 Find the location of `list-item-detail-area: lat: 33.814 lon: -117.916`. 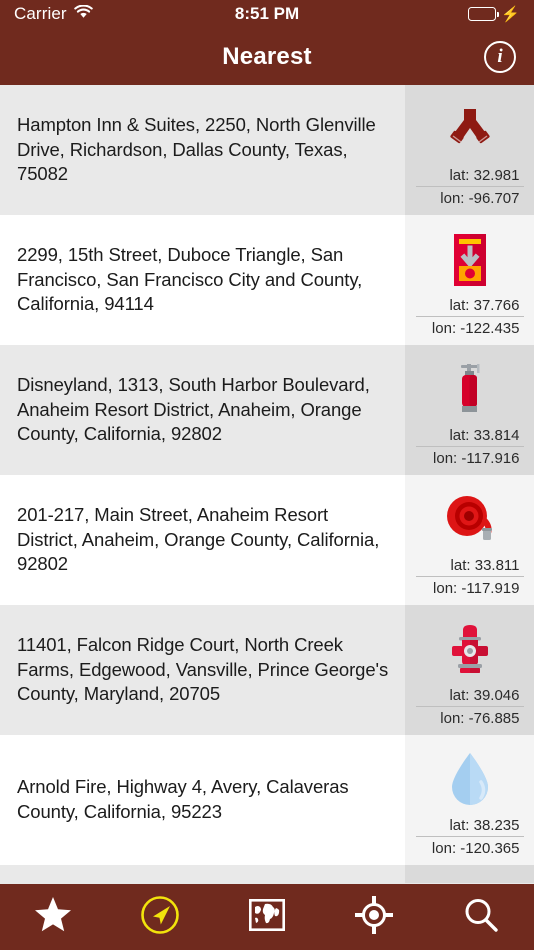

list-item-detail-area: lat: 33.814 lon: -117.916 is located at coordinates (469, 410).